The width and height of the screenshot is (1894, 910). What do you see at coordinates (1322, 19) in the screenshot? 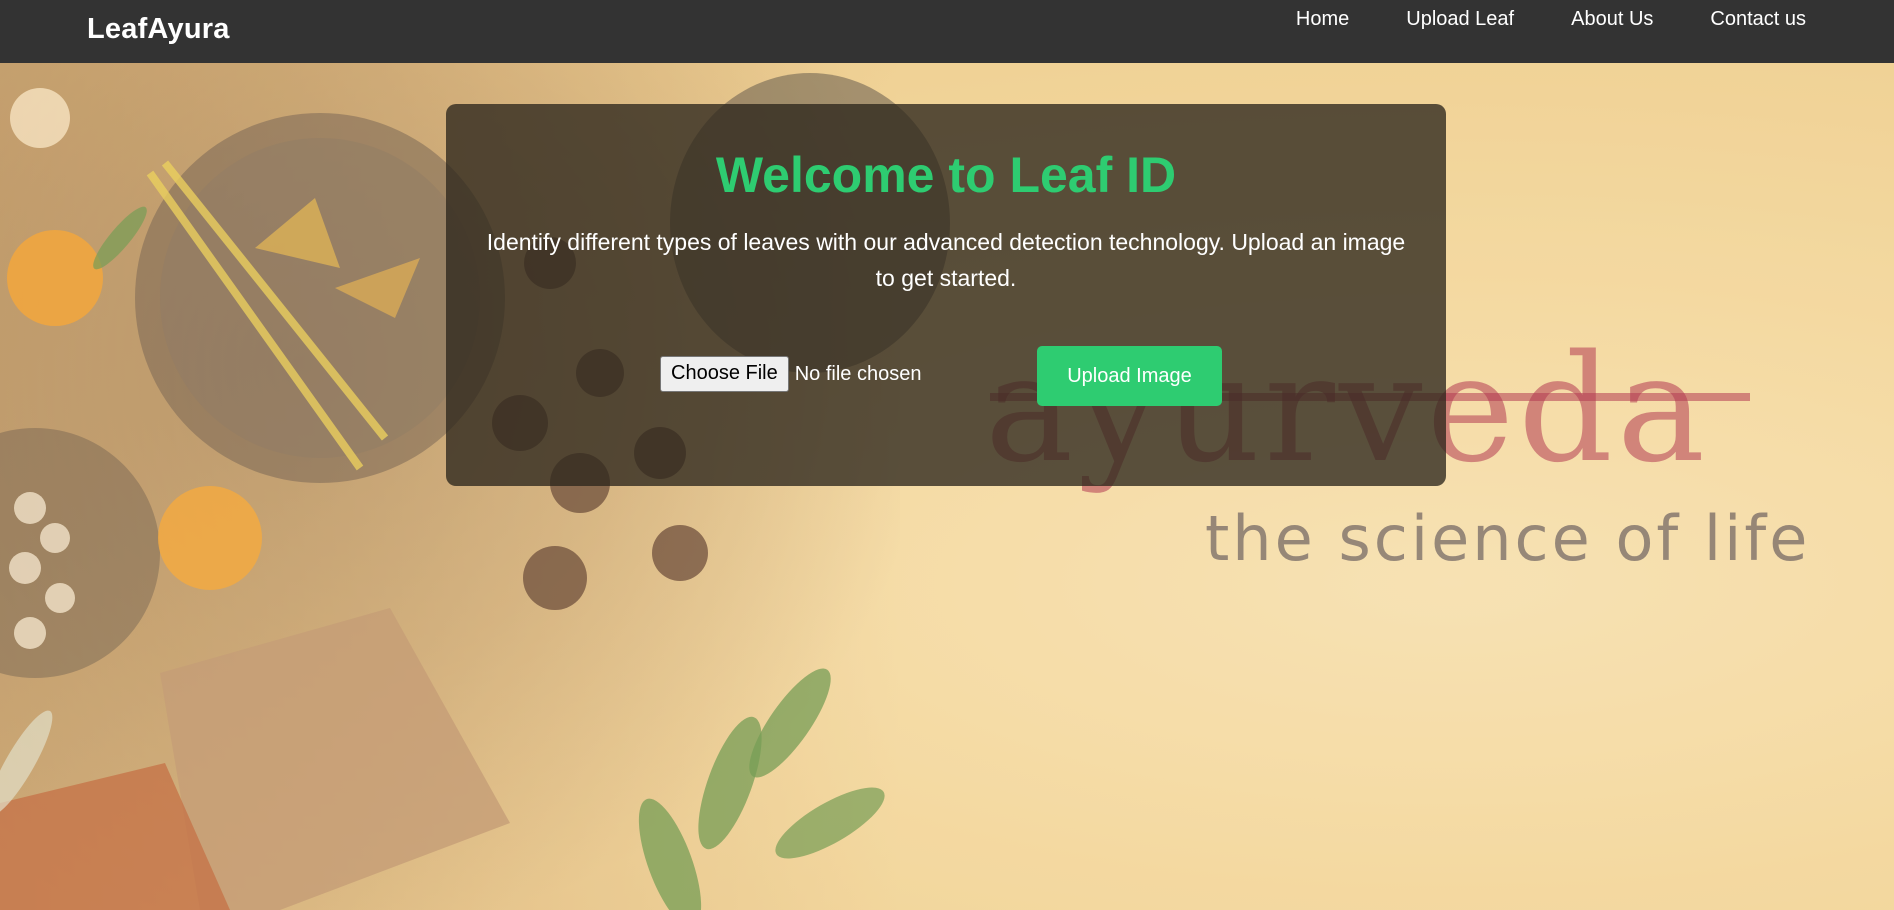
I see `nav-link-home: Home` at bounding box center [1322, 19].